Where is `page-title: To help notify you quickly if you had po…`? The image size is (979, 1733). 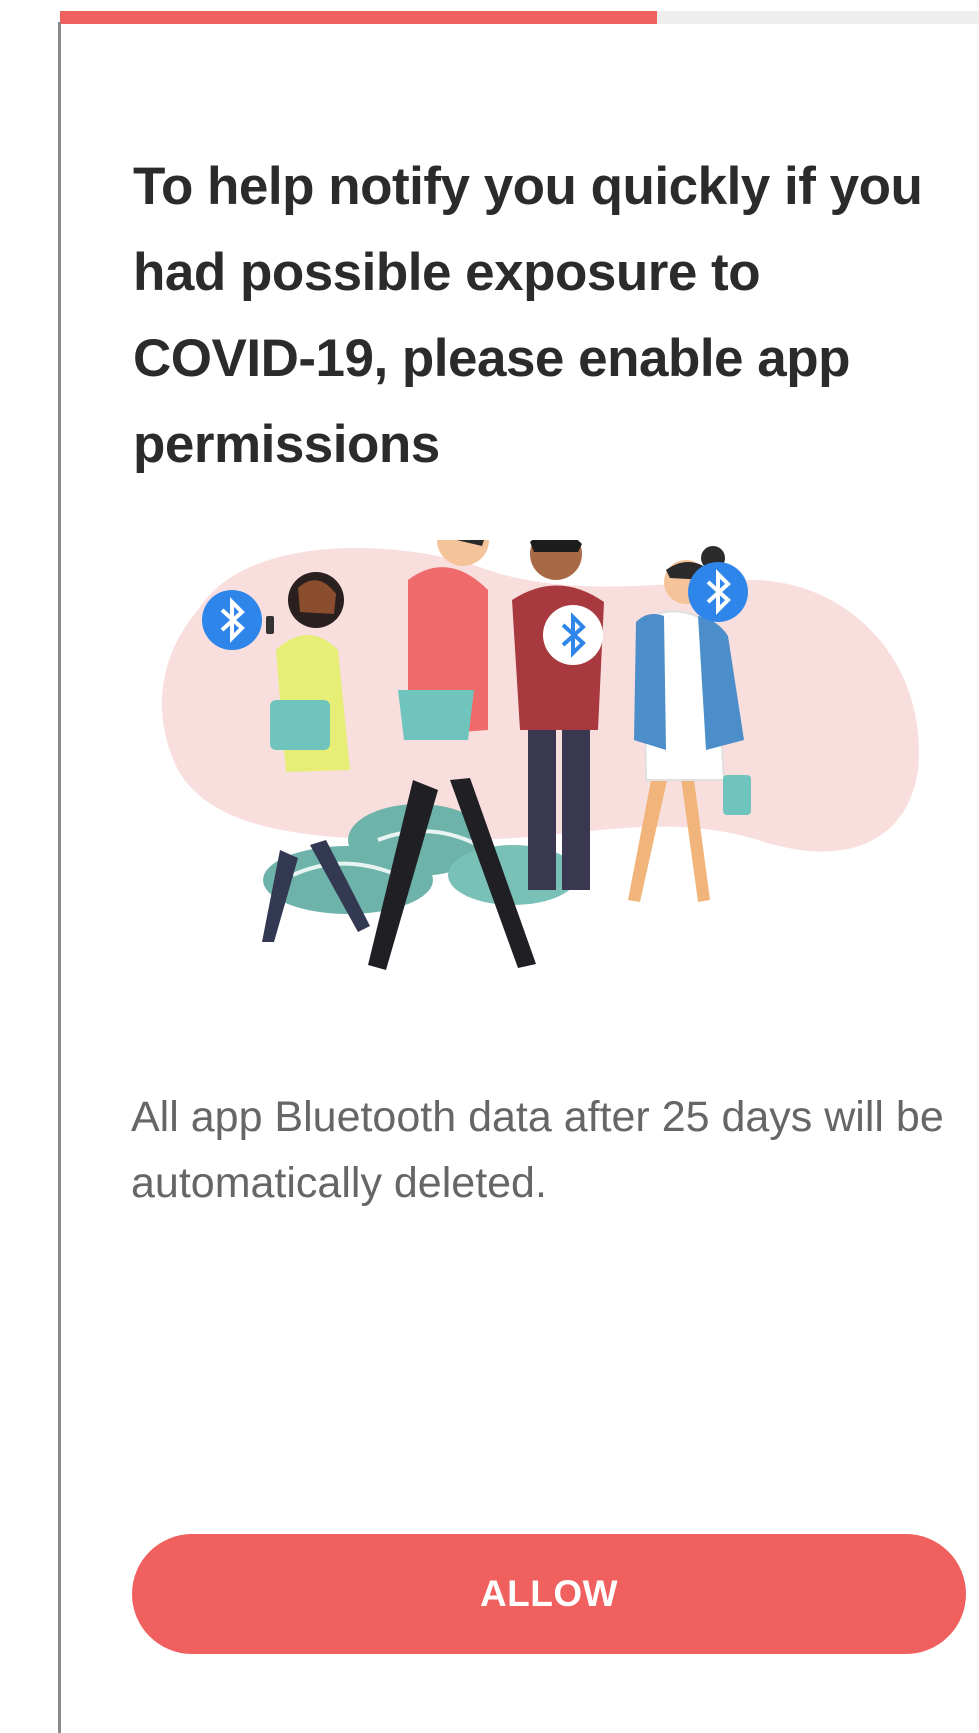
page-title: To help notify you quickly if you had po… is located at coordinates (528, 315).